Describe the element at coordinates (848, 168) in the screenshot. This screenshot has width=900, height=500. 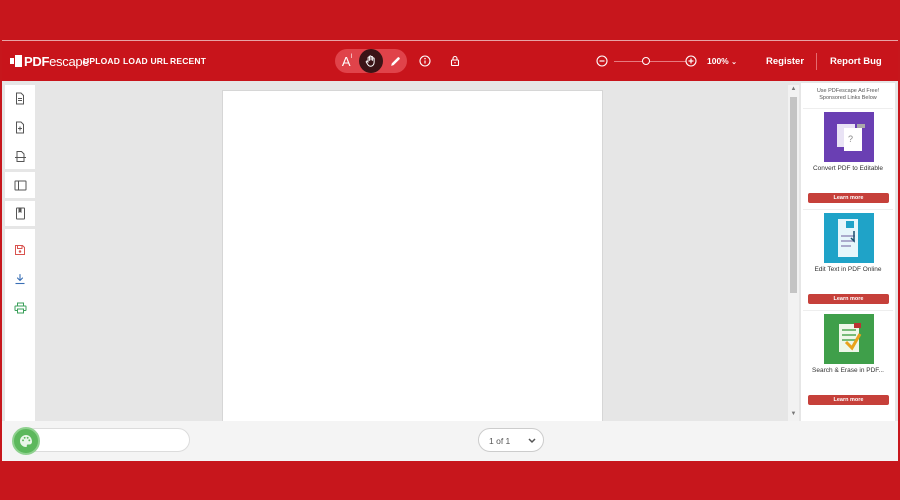
I see `ad-title: Convert PDF to Editable` at that location.